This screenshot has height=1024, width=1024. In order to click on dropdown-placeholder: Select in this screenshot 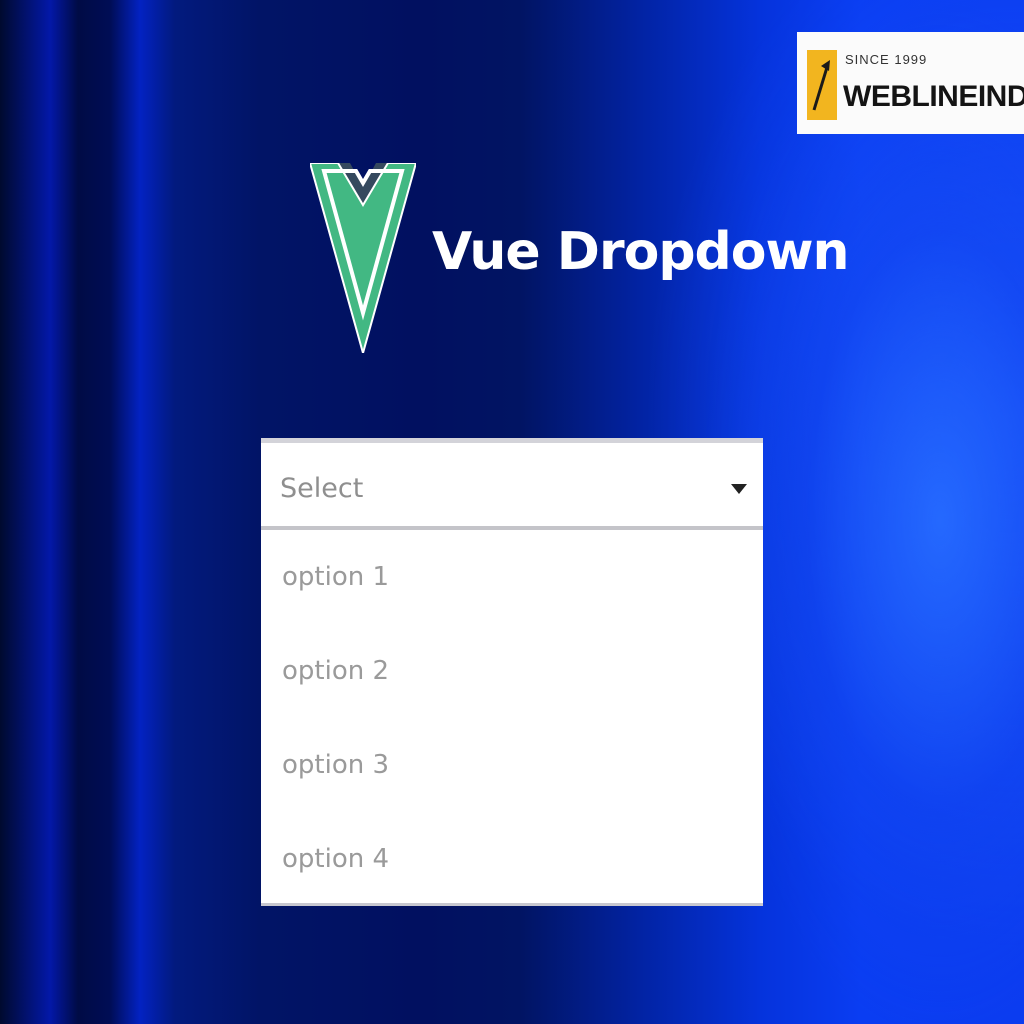, I will do `click(322, 488)`.